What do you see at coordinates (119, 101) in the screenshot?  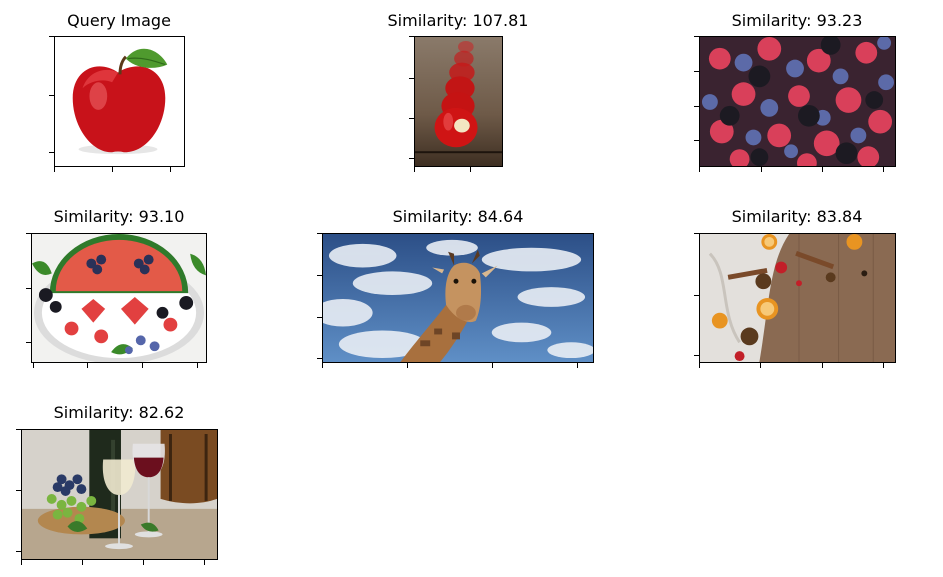 I see `image-red-apple` at bounding box center [119, 101].